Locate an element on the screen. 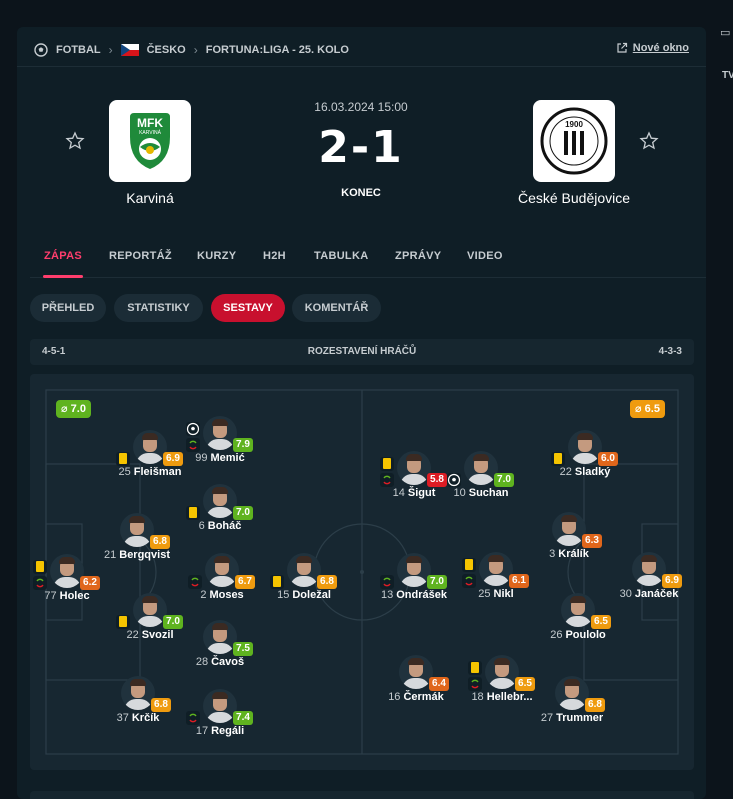 This screenshot has width=733, height=799. player-rating-badge: 6.1 is located at coordinates (519, 581).